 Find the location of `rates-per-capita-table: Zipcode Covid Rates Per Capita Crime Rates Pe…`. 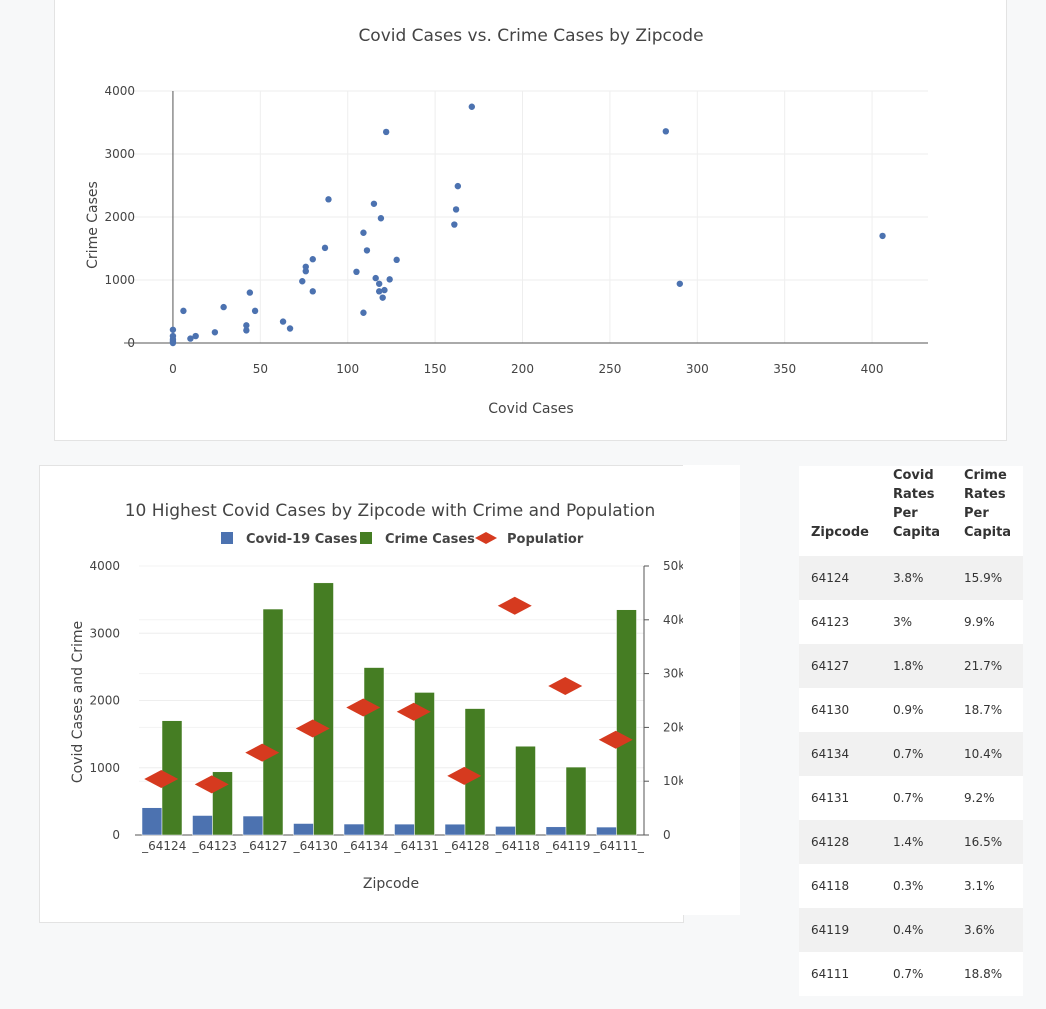

rates-per-capita-table: Zipcode Covid Rates Per Capita Crime Rates Pe… is located at coordinates (911, 731).